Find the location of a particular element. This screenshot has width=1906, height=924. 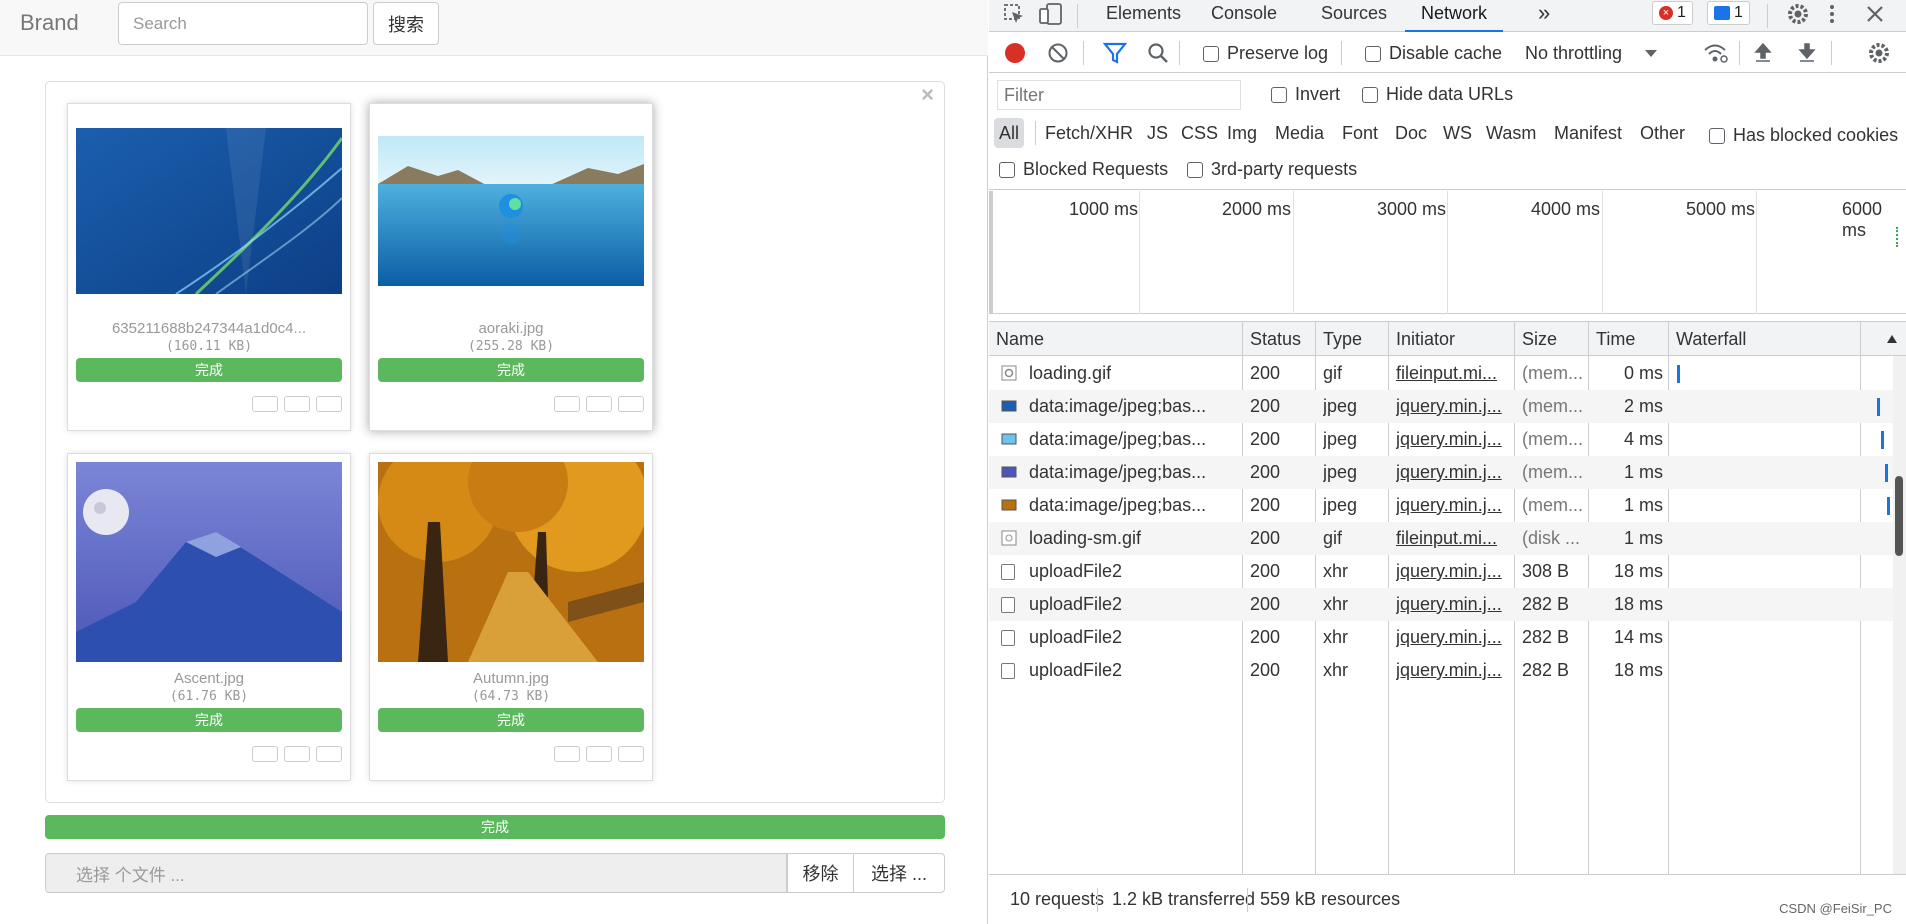

hide-data-urls-checkbox: Hide data URLs is located at coordinates (1437, 94).